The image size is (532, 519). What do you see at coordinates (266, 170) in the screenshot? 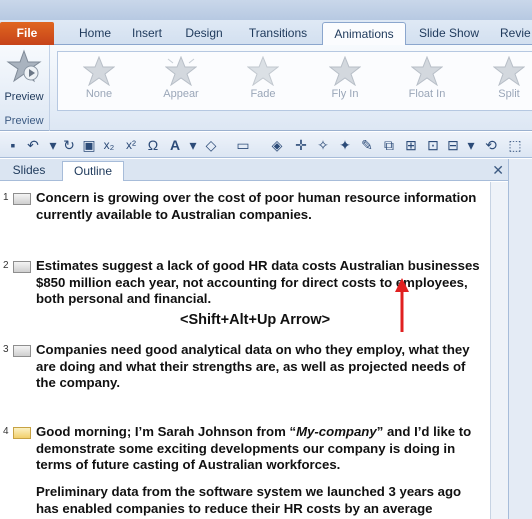
I see `pane-tabs: Slides Outline ✕` at bounding box center [266, 170].